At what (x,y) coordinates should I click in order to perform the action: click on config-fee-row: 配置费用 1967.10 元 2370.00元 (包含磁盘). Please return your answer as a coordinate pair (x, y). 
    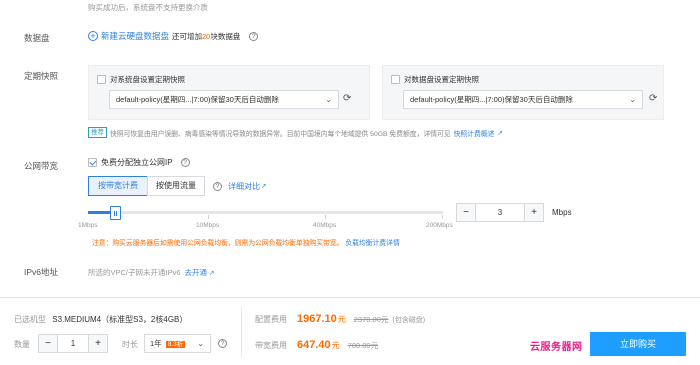
    Looking at the image, I should click on (340, 319).